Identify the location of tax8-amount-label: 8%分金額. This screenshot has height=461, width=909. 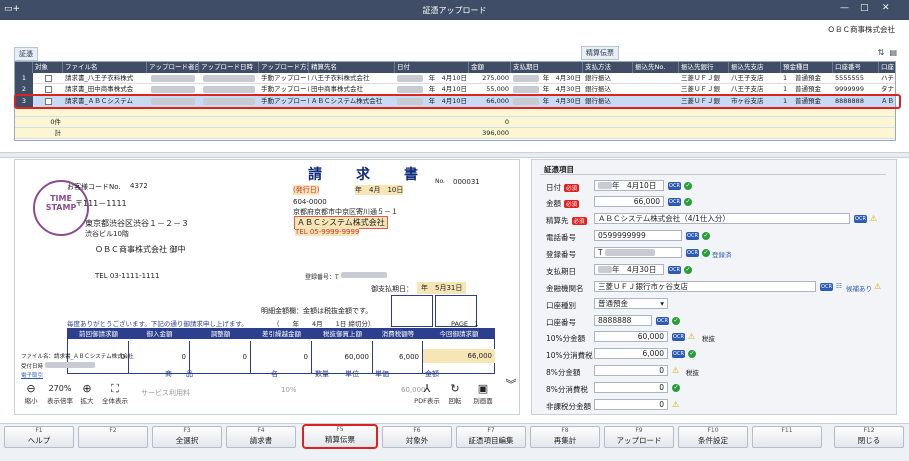
(563, 372).